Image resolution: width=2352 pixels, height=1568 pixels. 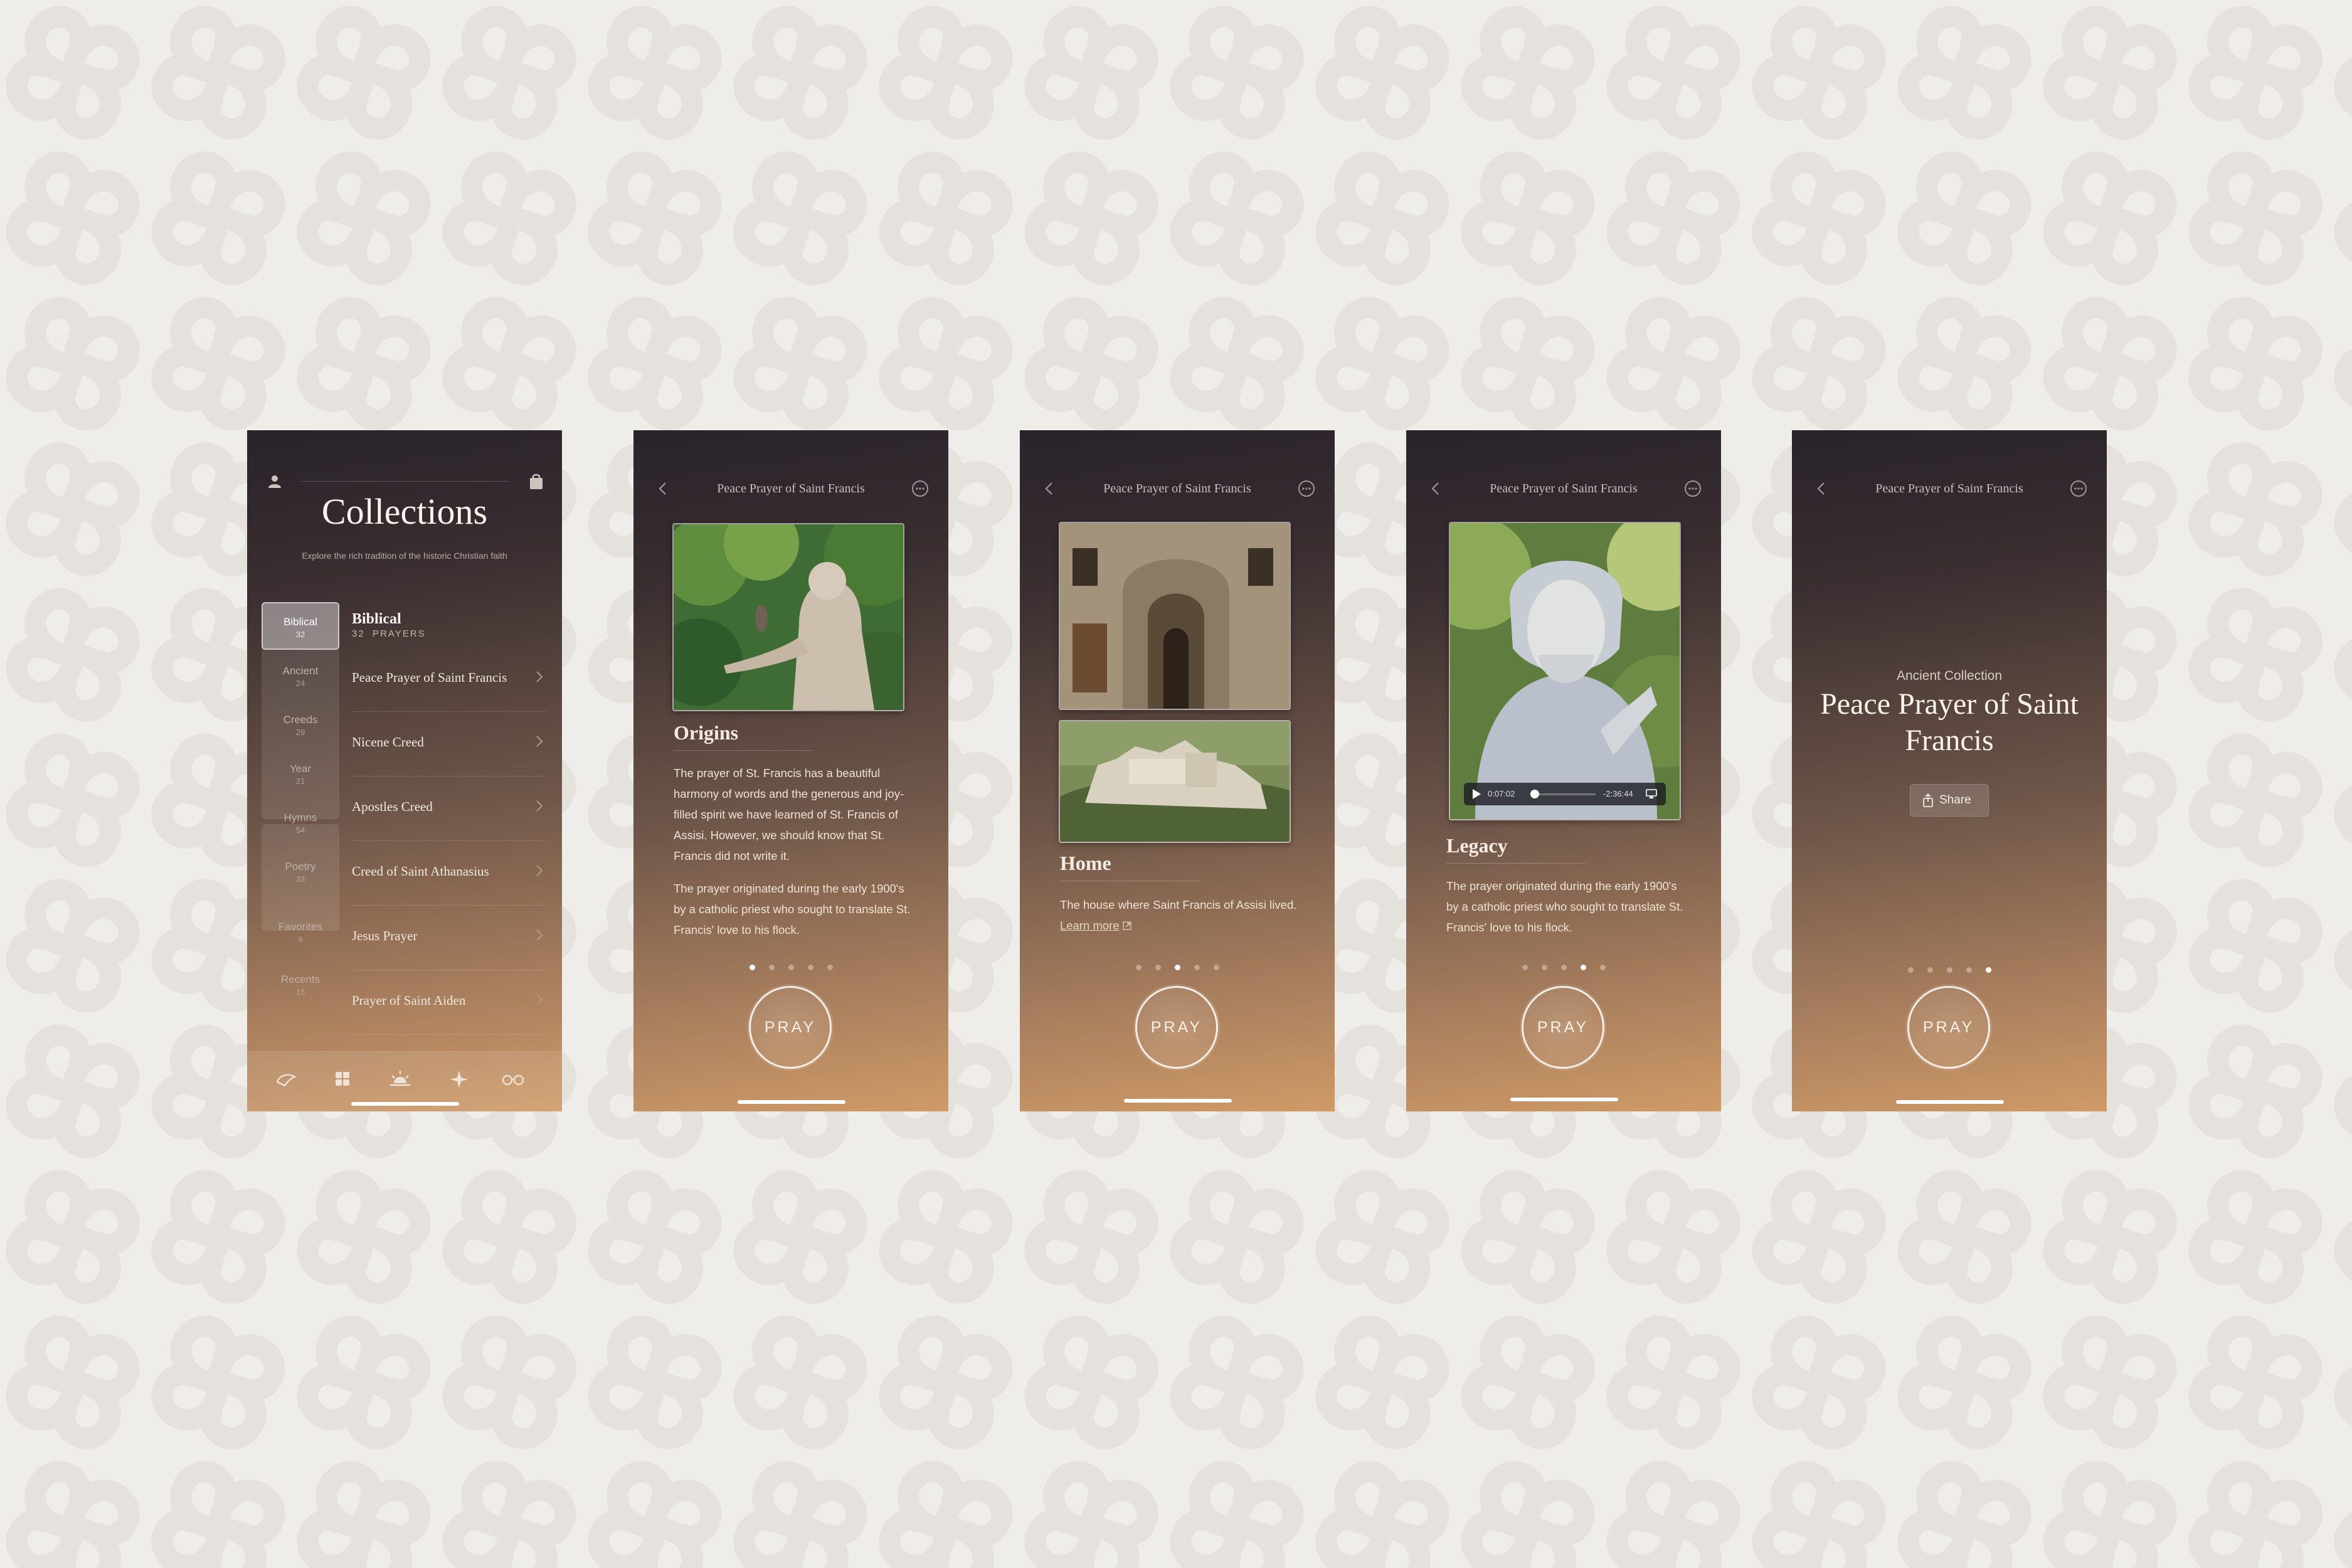 What do you see at coordinates (300, 725) in the screenshot?
I see `category-tab-creeds: Creeds 29` at bounding box center [300, 725].